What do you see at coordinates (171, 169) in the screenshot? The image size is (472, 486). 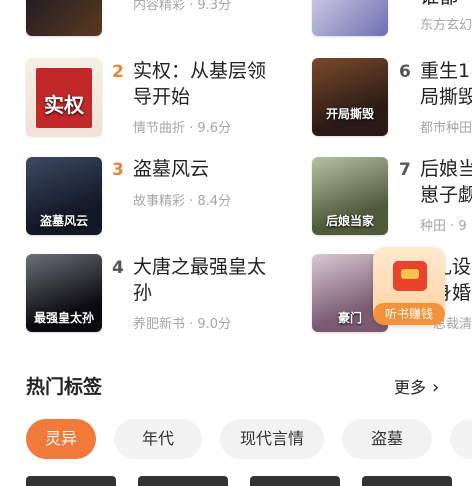 I see `book-title-3-line1: 盗墓风云` at bounding box center [171, 169].